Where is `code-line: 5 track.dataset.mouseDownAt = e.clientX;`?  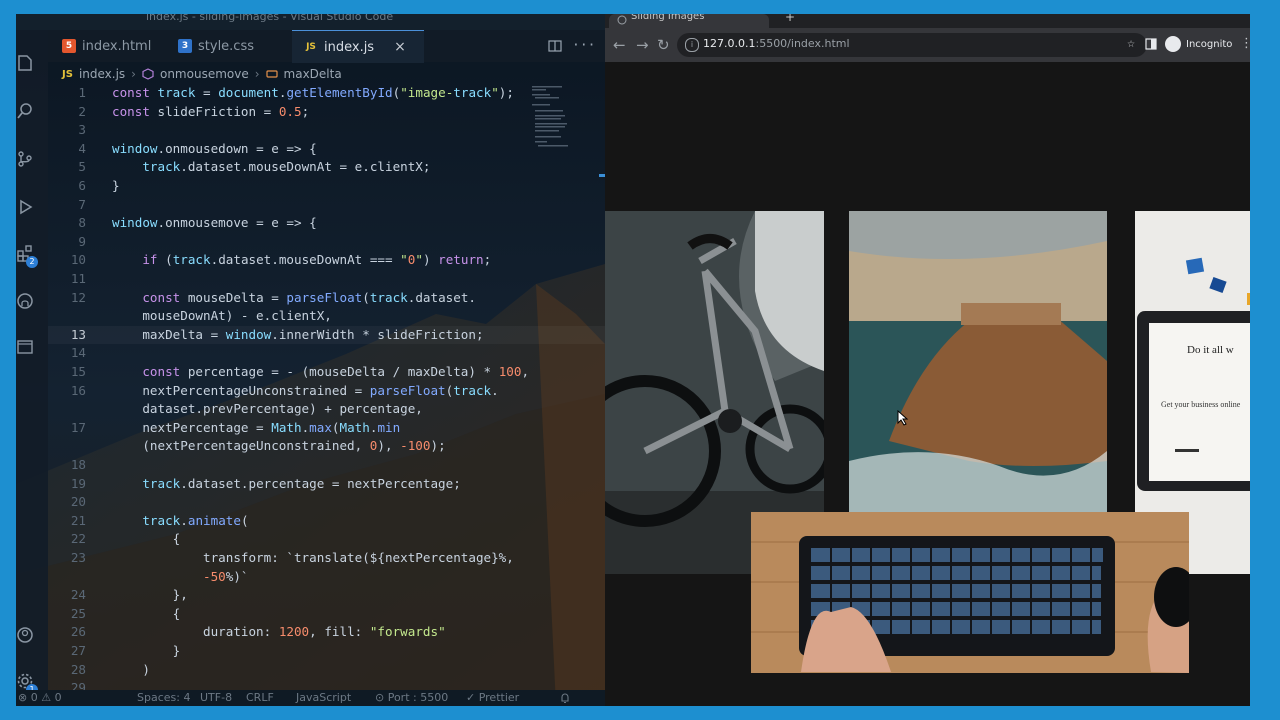
code-line: 5 track.dataset.mouseDownAt = e.clientX; is located at coordinates (326, 167).